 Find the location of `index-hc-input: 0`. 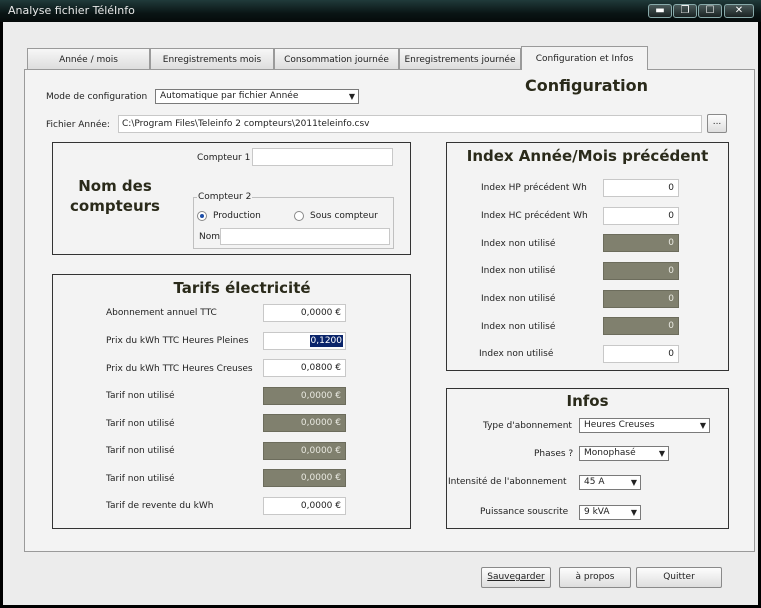

index-hc-input: 0 is located at coordinates (641, 216).